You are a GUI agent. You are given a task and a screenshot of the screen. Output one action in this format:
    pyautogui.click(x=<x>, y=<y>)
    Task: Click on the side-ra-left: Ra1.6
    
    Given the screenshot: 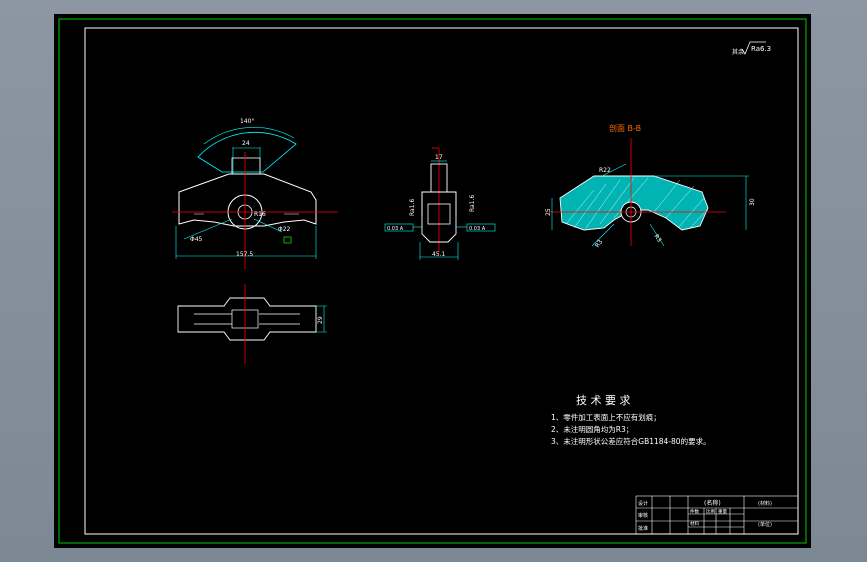 What is the action you would take?
    pyautogui.click(x=412, y=207)
    